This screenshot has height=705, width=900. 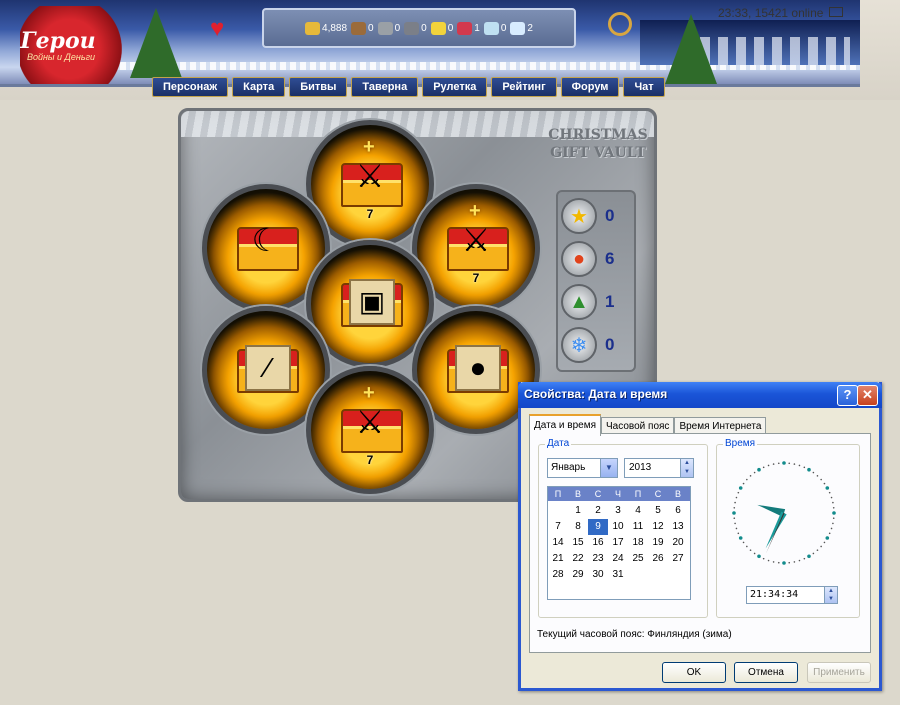 I want to click on calendar-day: 10, so click(x=618, y=527).